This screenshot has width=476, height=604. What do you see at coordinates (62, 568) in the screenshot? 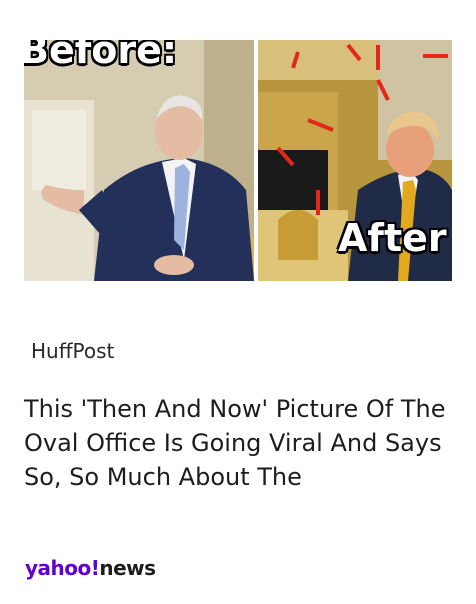
I see `brand-yahoo: yahoo!` at bounding box center [62, 568].